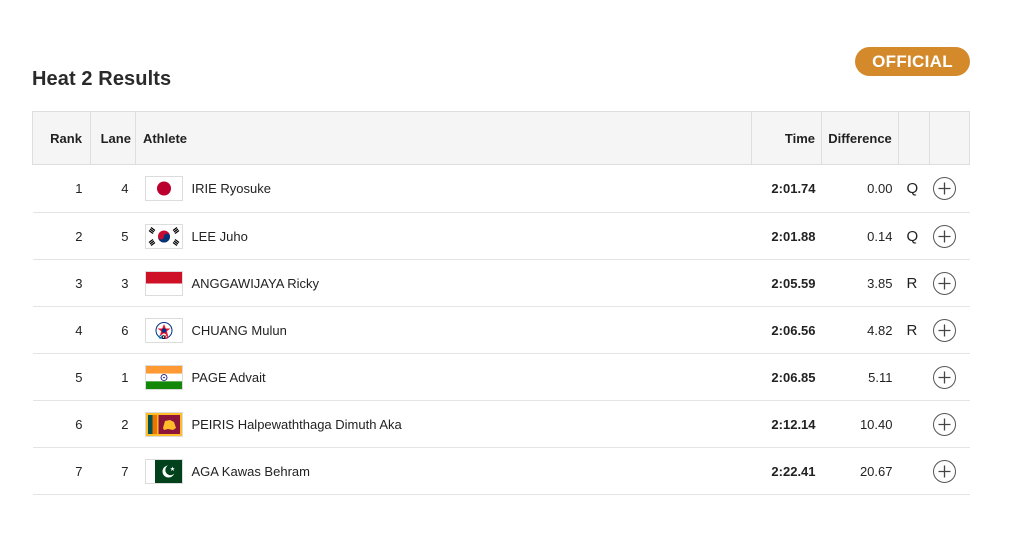 The width and height of the screenshot is (1024, 541). Describe the element at coordinates (113, 330) in the screenshot. I see `lane-cell: 6` at that location.